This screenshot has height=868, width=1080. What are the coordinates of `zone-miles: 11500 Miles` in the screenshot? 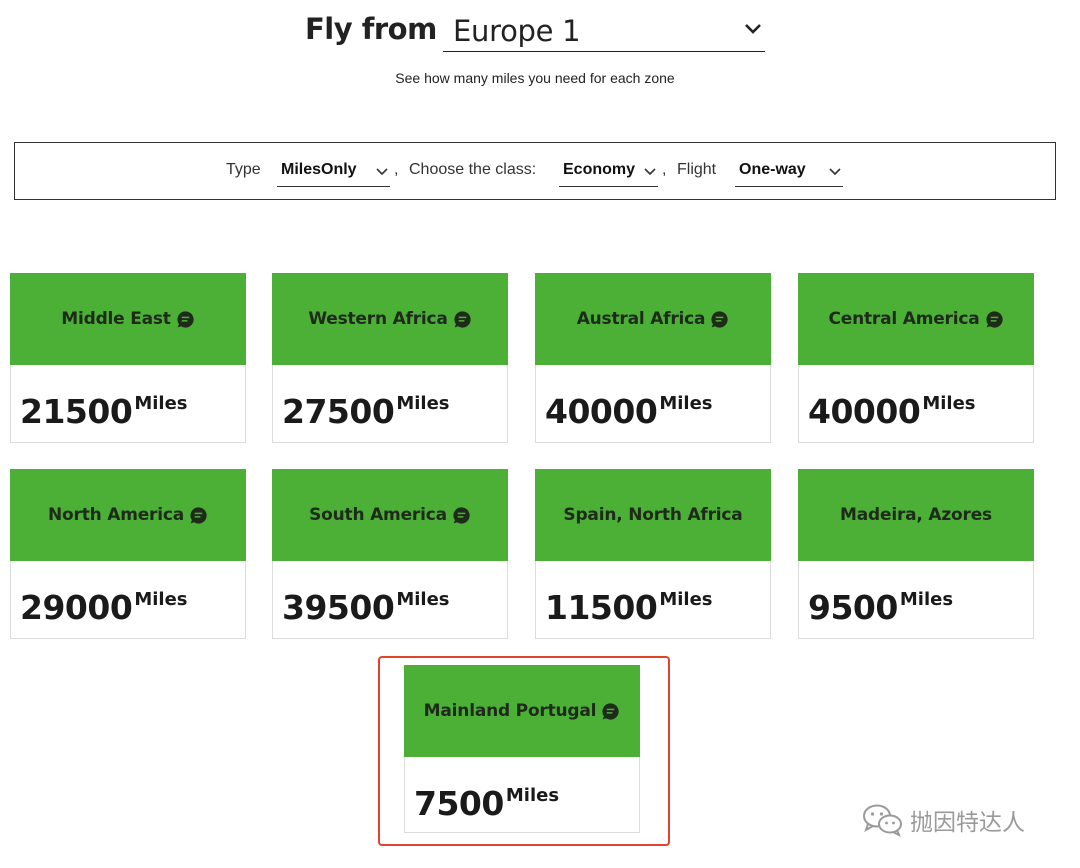 It's located at (629, 607).